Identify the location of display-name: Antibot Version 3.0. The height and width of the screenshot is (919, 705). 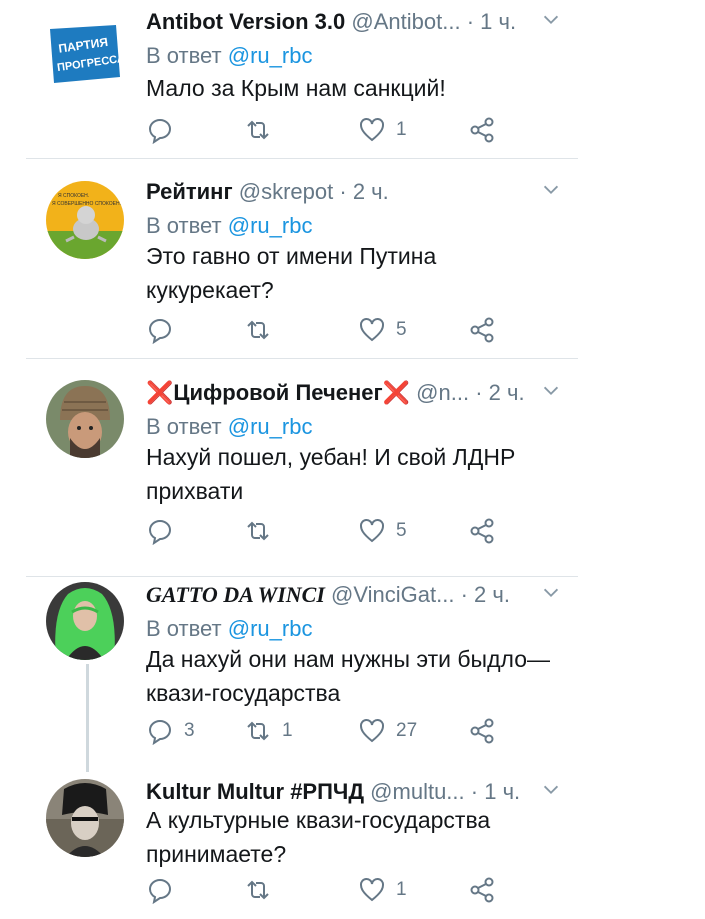
(245, 21).